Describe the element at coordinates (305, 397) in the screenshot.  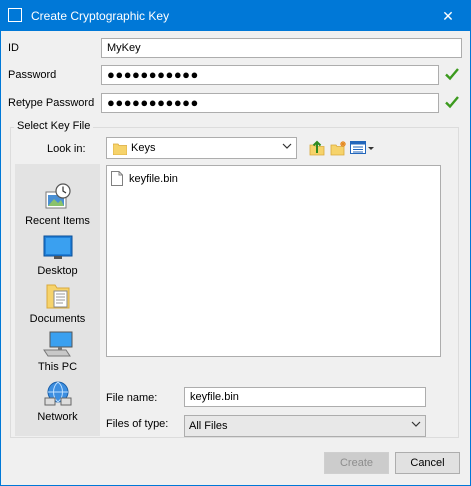
I see `file-name-input: keyfile.bin` at that location.